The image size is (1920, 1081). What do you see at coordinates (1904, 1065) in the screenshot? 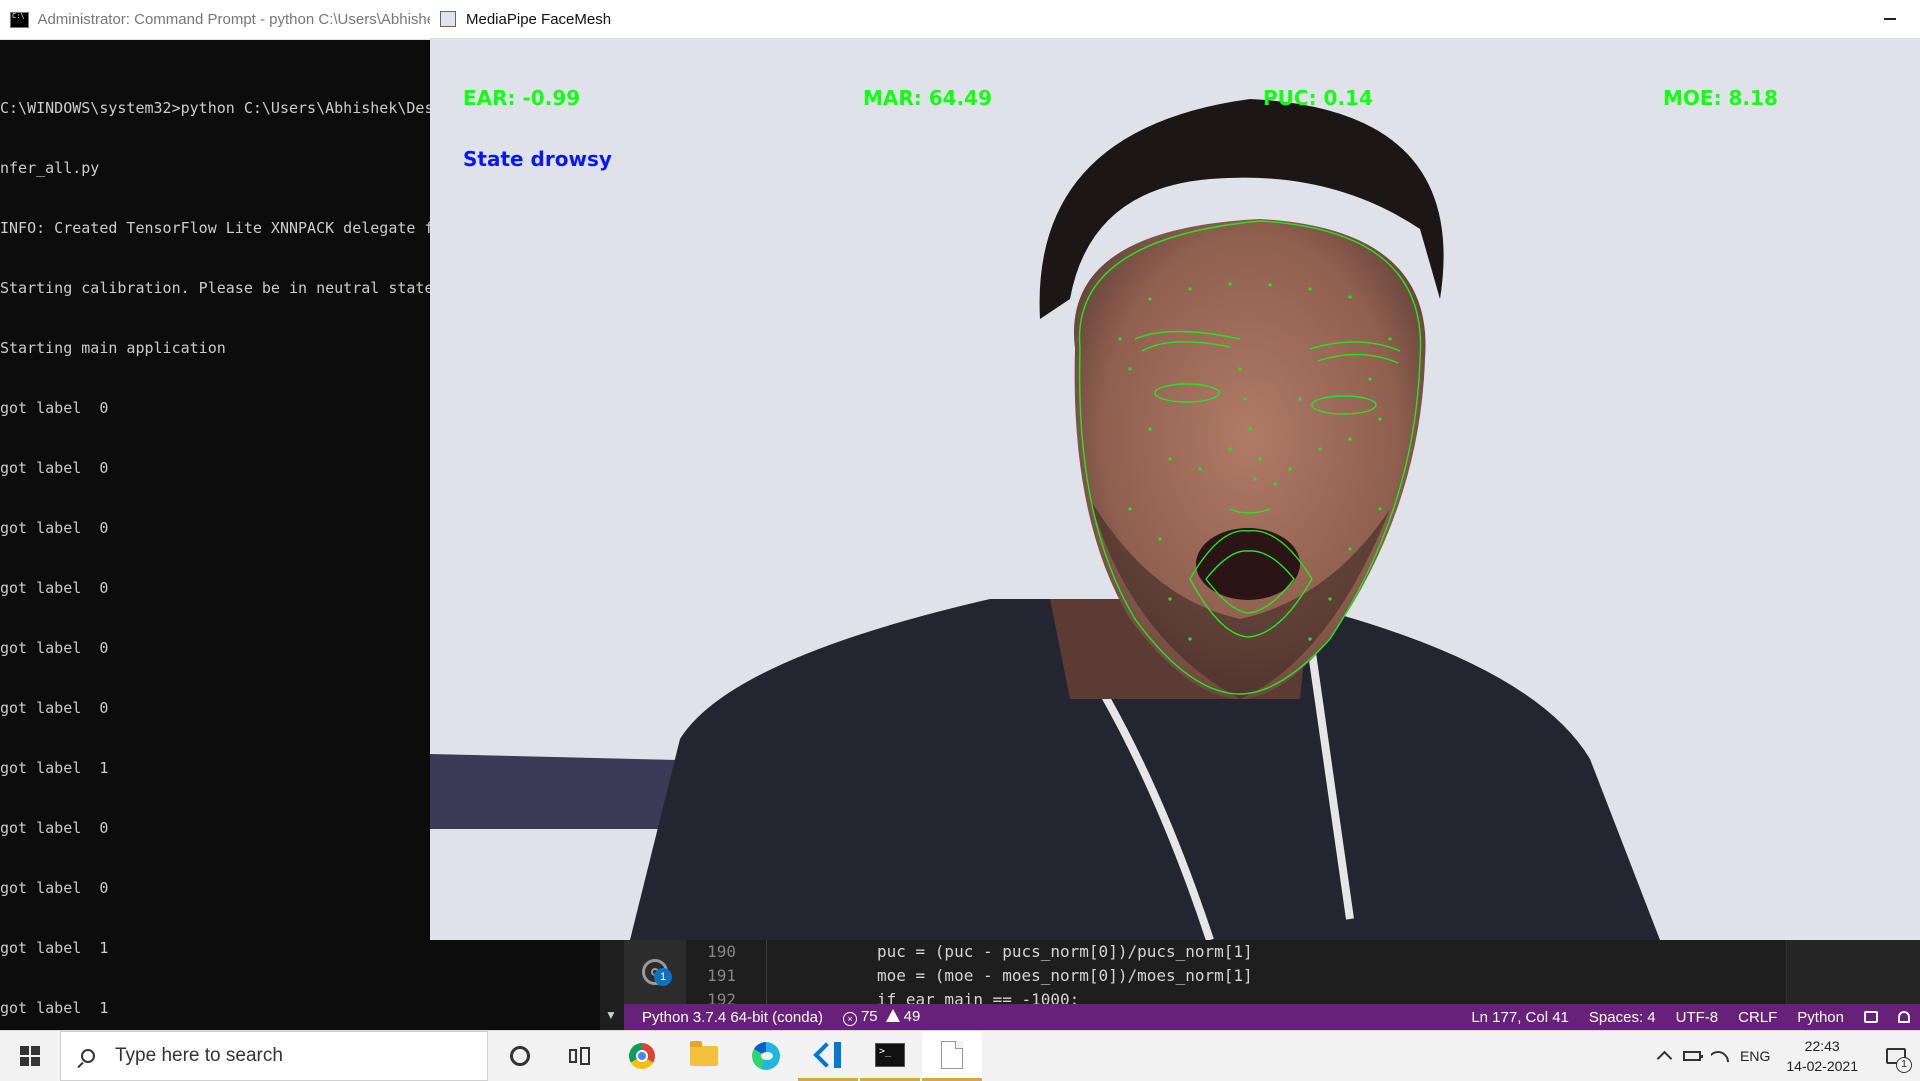
I see `notification-badge: 1` at bounding box center [1904, 1065].